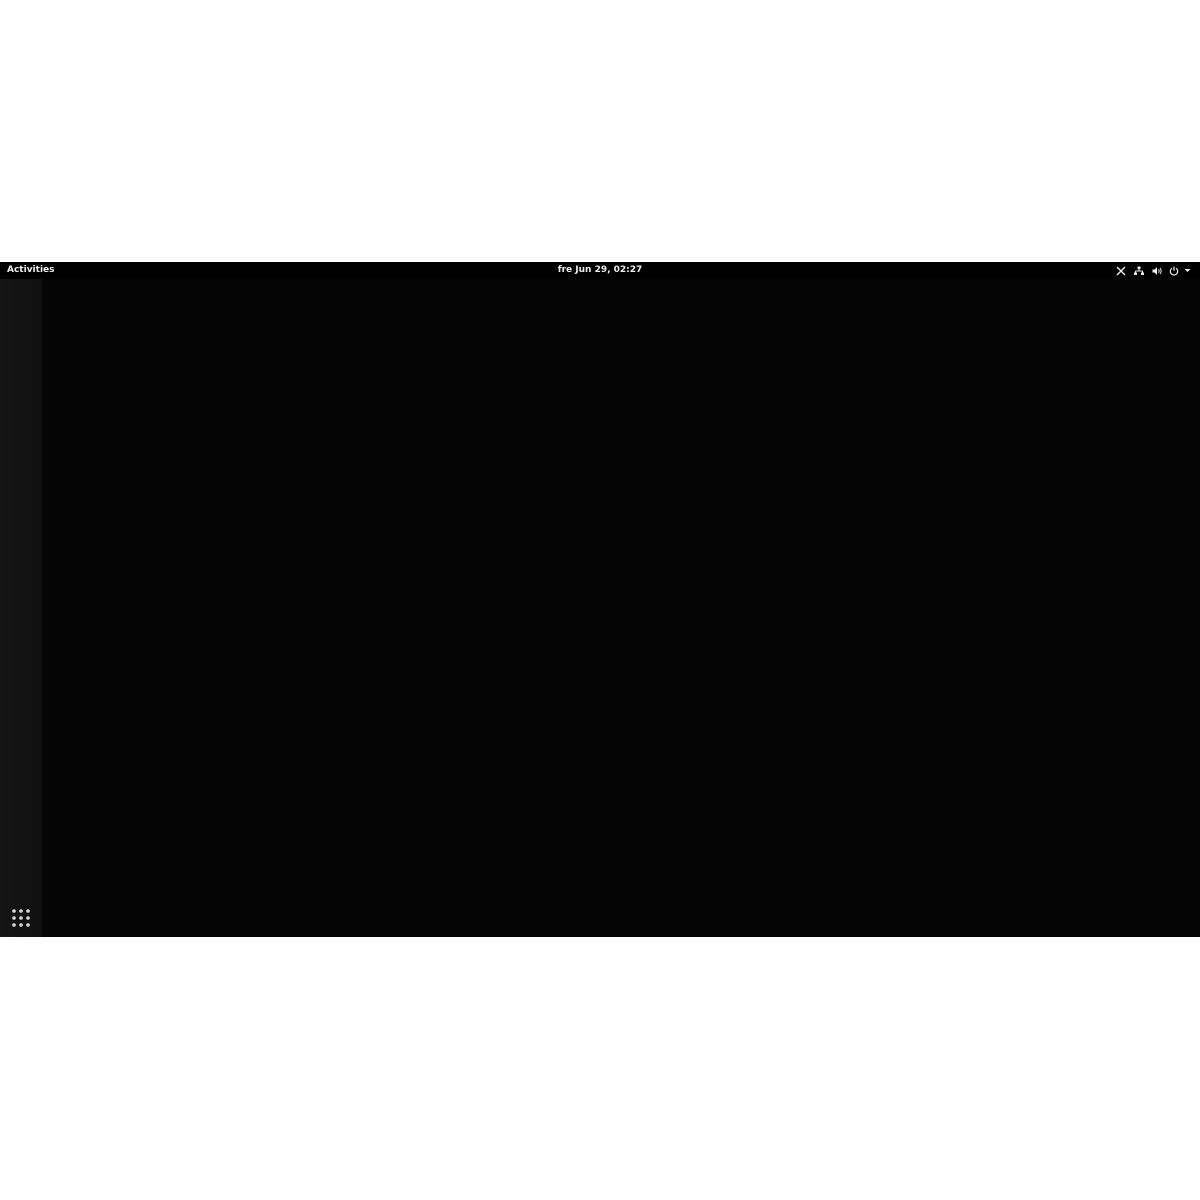 Image resolution: width=1200 pixels, height=1200 pixels. Describe the element at coordinates (1139, 270) in the screenshot. I see `network-wired-icon` at that location.